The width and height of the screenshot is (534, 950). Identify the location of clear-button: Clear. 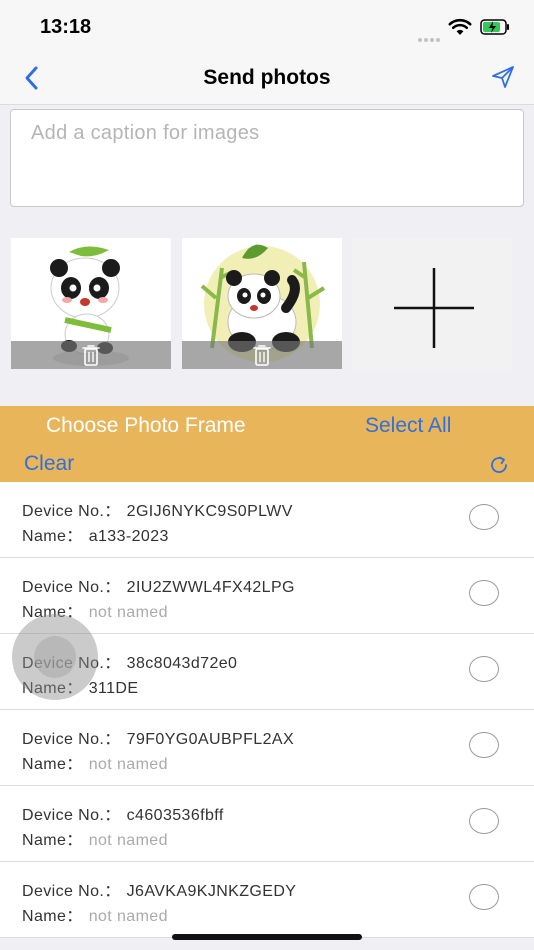
(49, 464).